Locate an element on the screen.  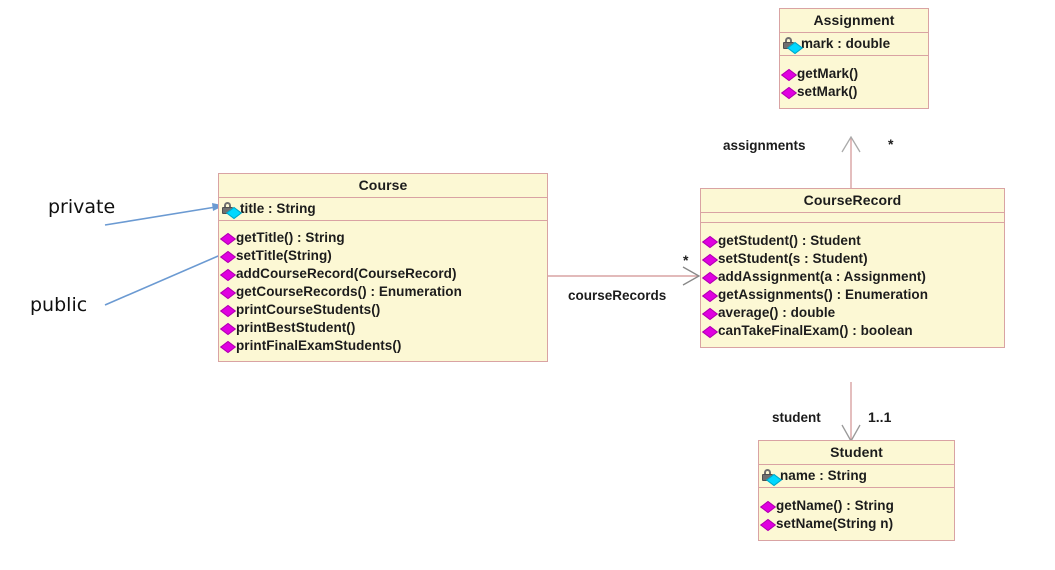
method-label: getCourseRecords() : Enumeration is located at coordinates (349, 291).